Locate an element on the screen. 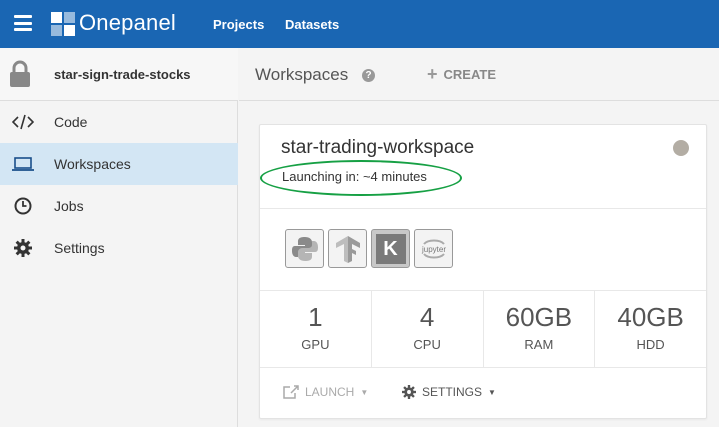 The width and height of the screenshot is (719, 427). create-button-label: CREATE is located at coordinates (469, 74).